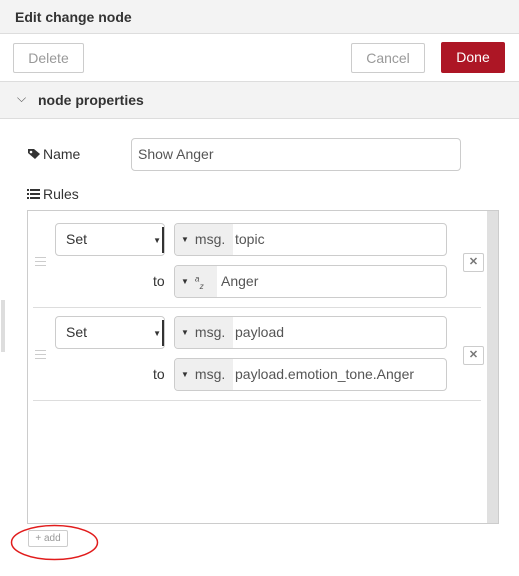  What do you see at coordinates (73, 17) in the screenshot?
I see `tray-title: Edit change node` at bounding box center [73, 17].